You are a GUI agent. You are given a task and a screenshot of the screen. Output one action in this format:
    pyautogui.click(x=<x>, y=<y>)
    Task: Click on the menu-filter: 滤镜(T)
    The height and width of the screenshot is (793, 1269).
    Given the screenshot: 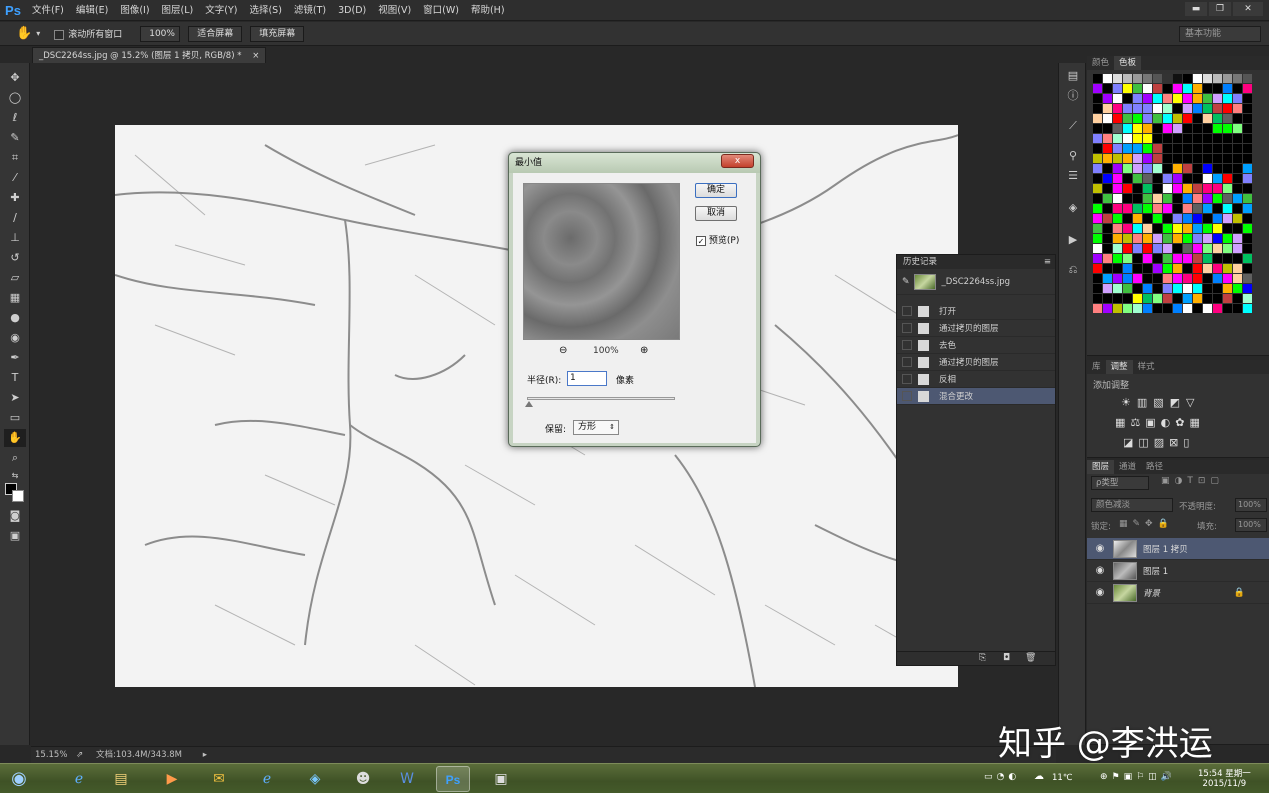 What is the action you would take?
    pyautogui.click(x=310, y=10)
    